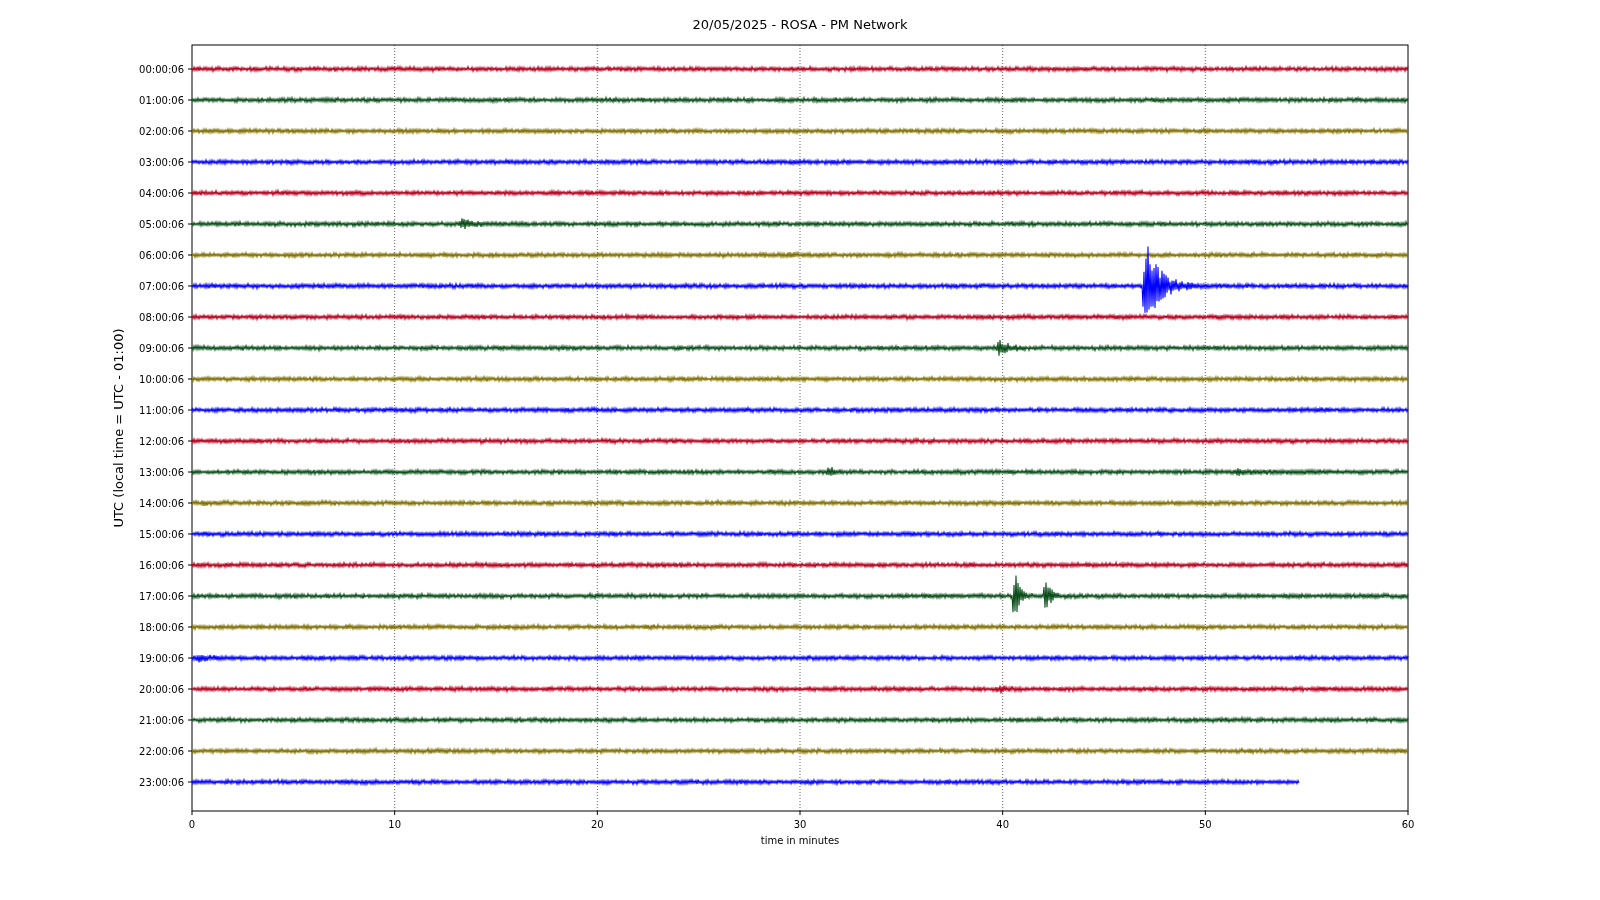 This screenshot has width=1600, height=900. What do you see at coordinates (161, 782) in the screenshot?
I see `y-tick-label: 23:00:06` at bounding box center [161, 782].